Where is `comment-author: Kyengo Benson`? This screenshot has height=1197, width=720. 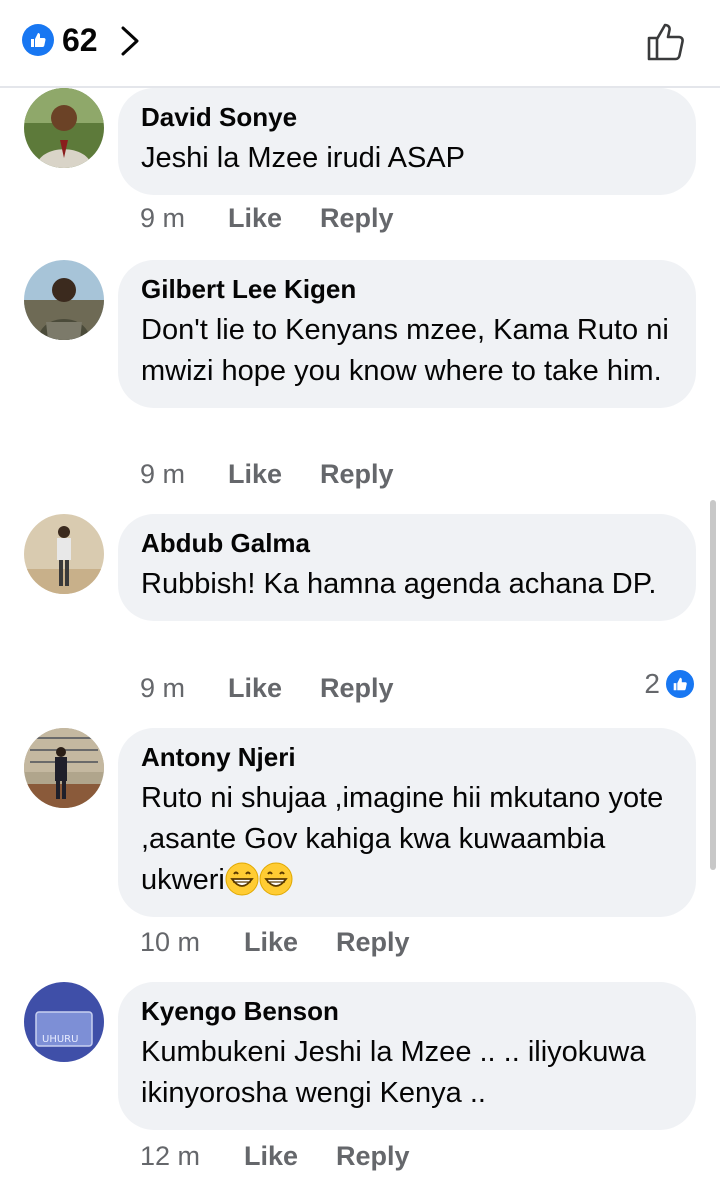
comment-author: Kyengo Benson is located at coordinates (406, 1011).